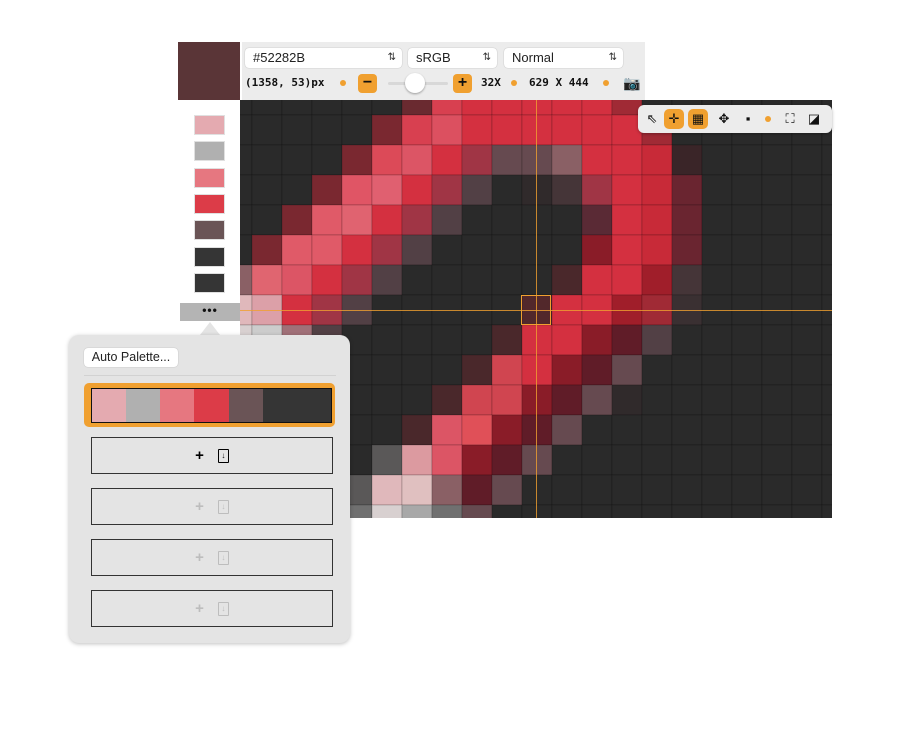 This screenshot has height=744, width=900. Describe the element at coordinates (612, 57) in the screenshot. I see `chevron-updown-icon: ⇅` at that location.